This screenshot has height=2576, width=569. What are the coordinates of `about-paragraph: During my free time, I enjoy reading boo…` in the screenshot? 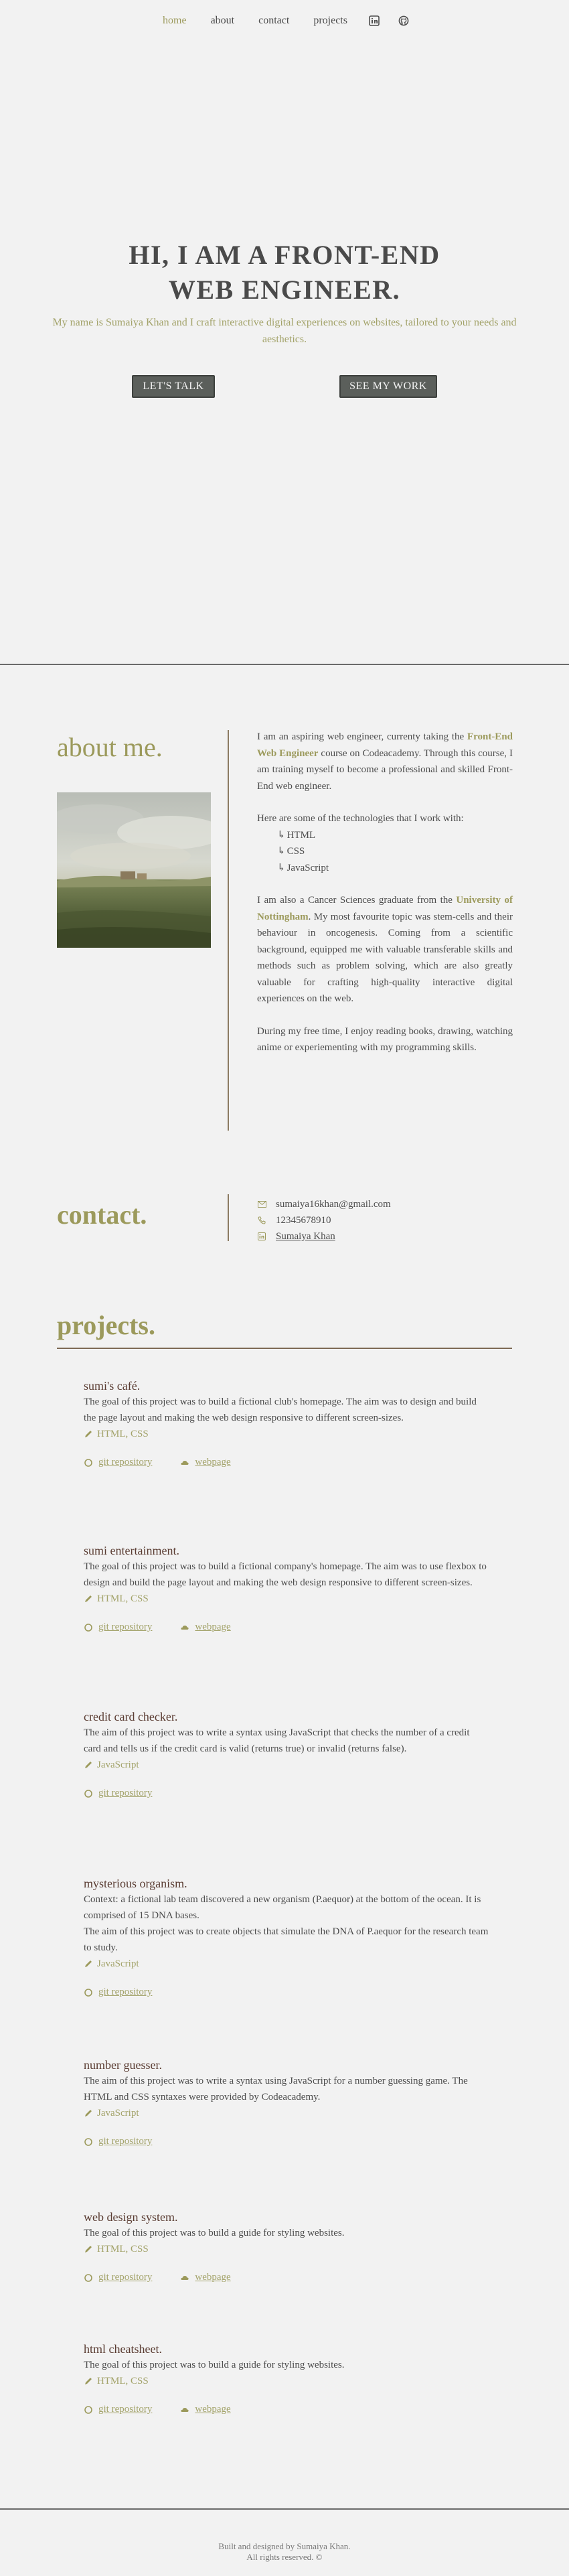 It's located at (385, 1039).